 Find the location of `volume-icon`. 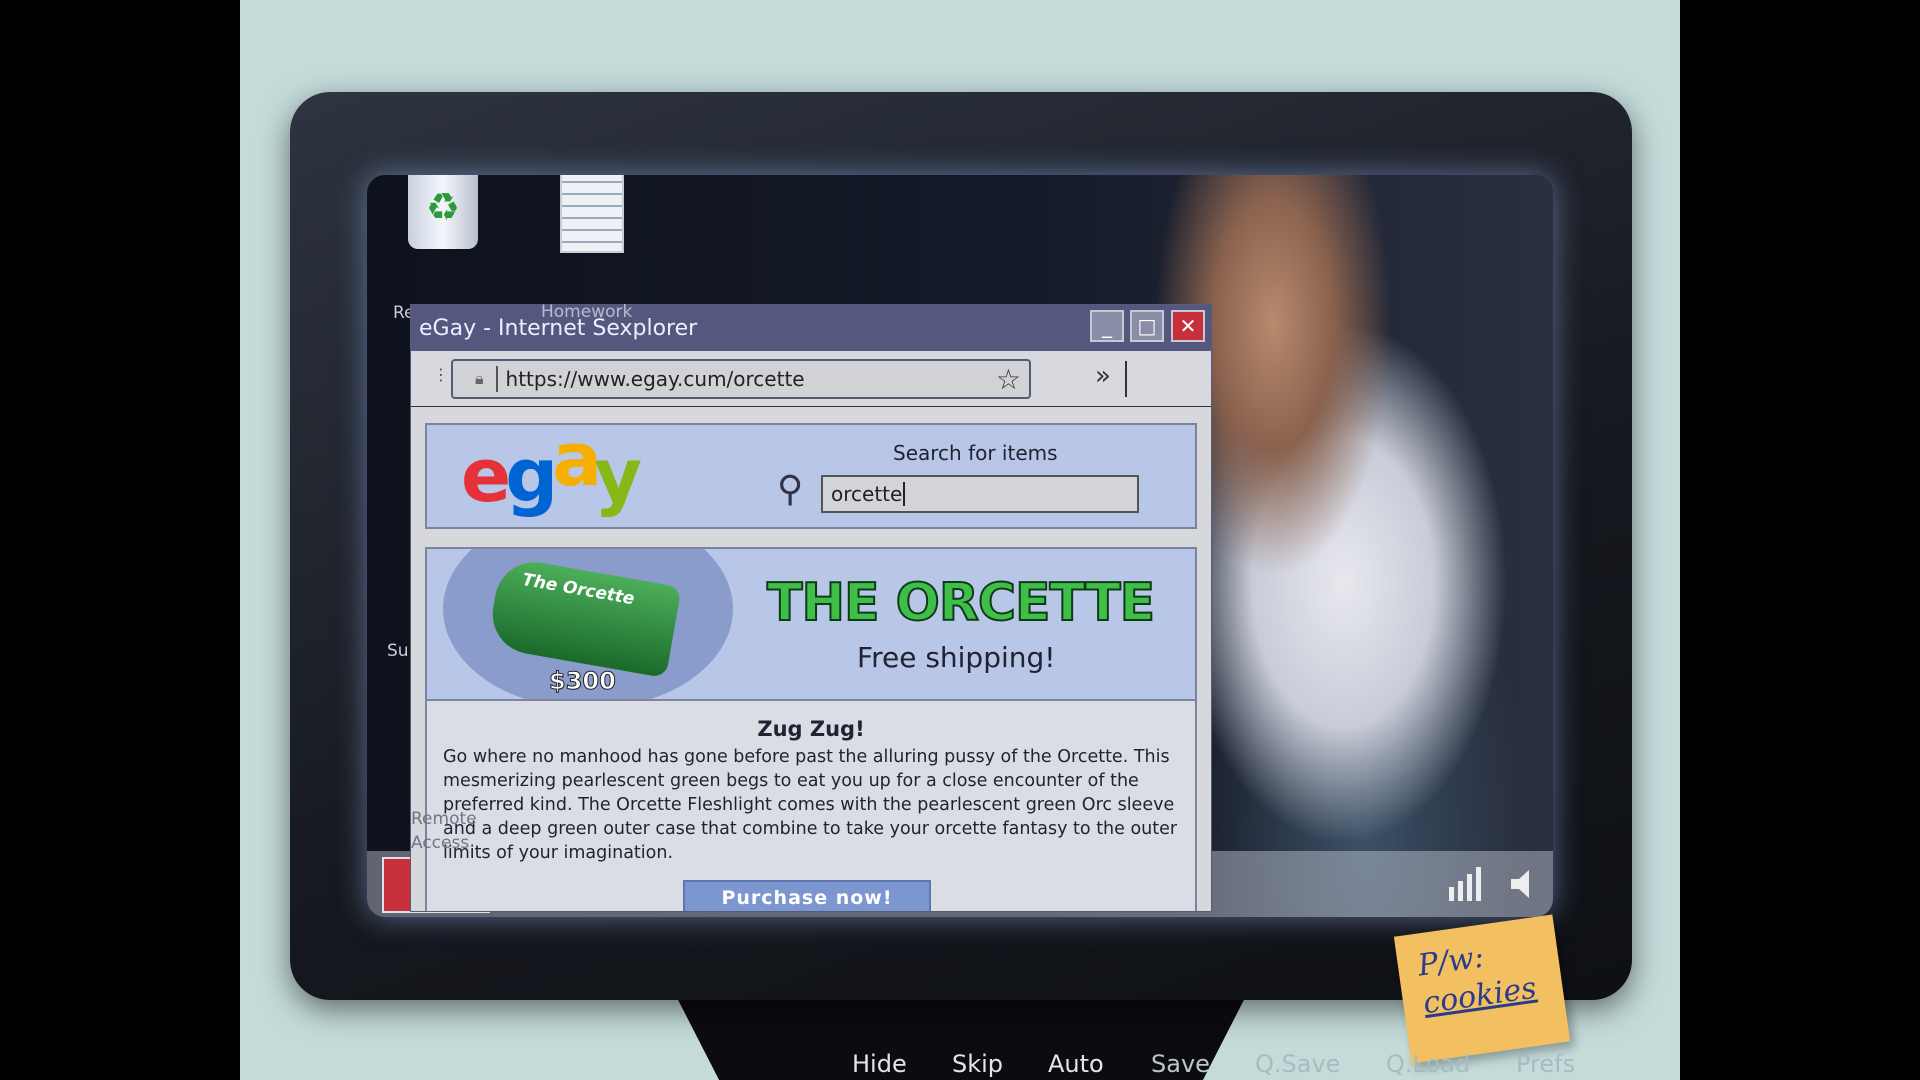

volume-icon is located at coordinates (1524, 884).